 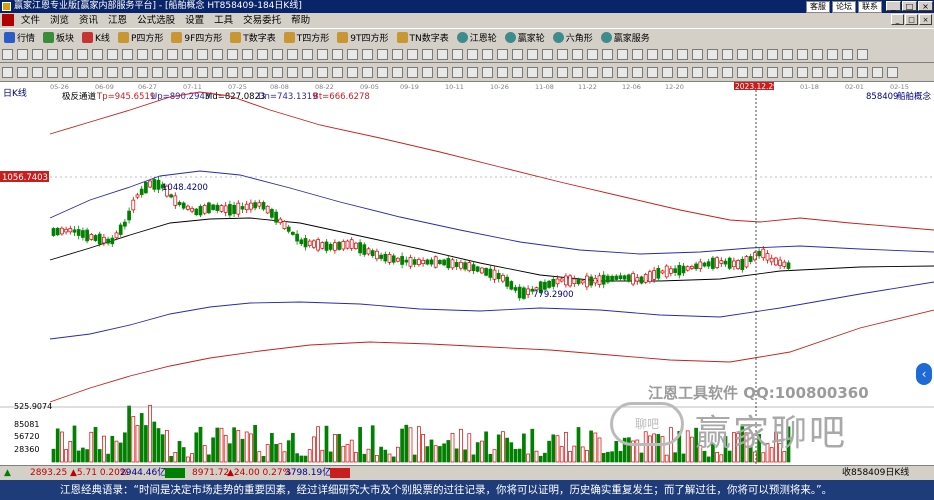 I want to click on minimize-button: _, so click(x=893, y=6).